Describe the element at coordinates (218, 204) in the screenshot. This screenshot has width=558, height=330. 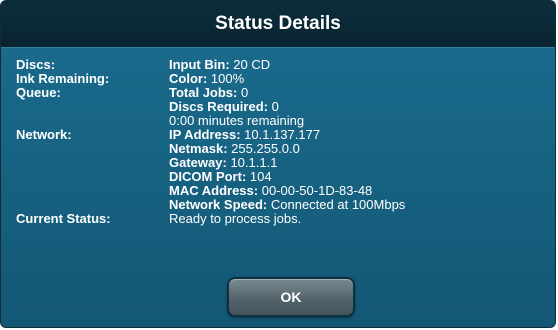
I see `speed-key: Network Speed:` at that location.